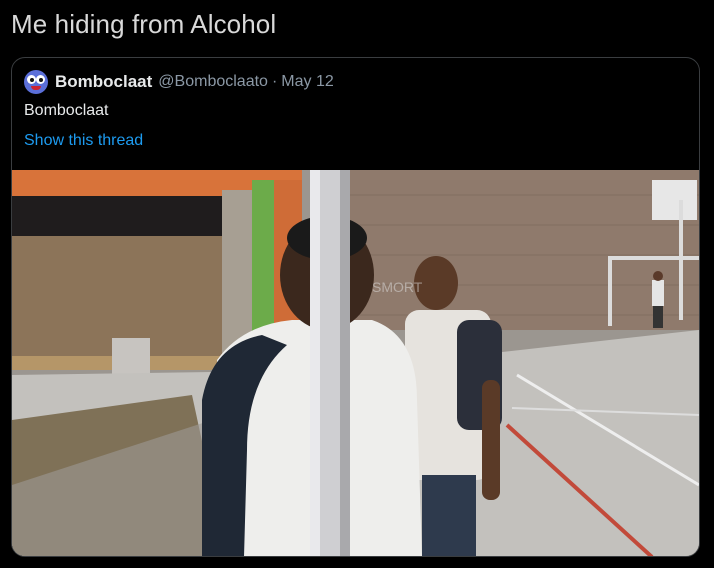  I want to click on quoted-tweet-text: Bomboclaat, so click(66, 110).